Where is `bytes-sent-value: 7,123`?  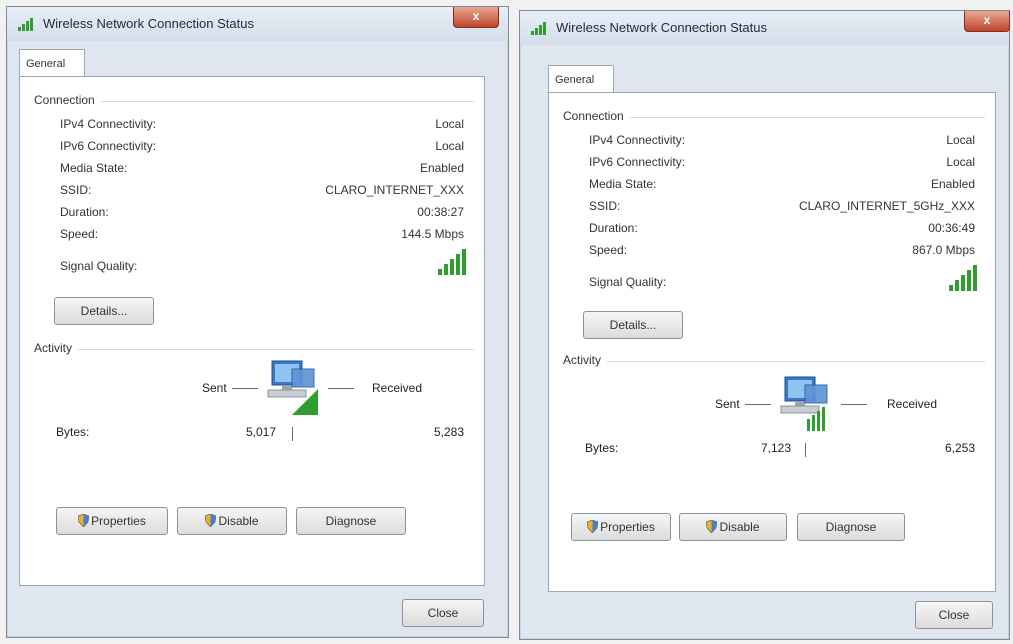 bytes-sent-value: 7,123 is located at coordinates (775, 448).